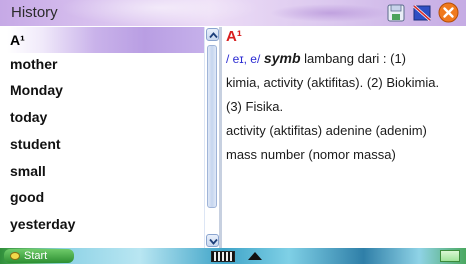  I want to click on taskbar: Start, so click(233, 256).